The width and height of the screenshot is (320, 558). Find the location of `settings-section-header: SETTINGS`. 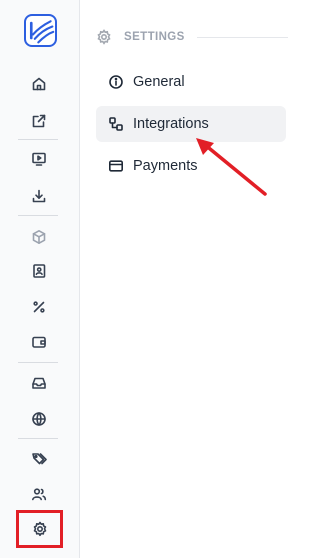

settings-section-header: SETTINGS is located at coordinates (192, 37).